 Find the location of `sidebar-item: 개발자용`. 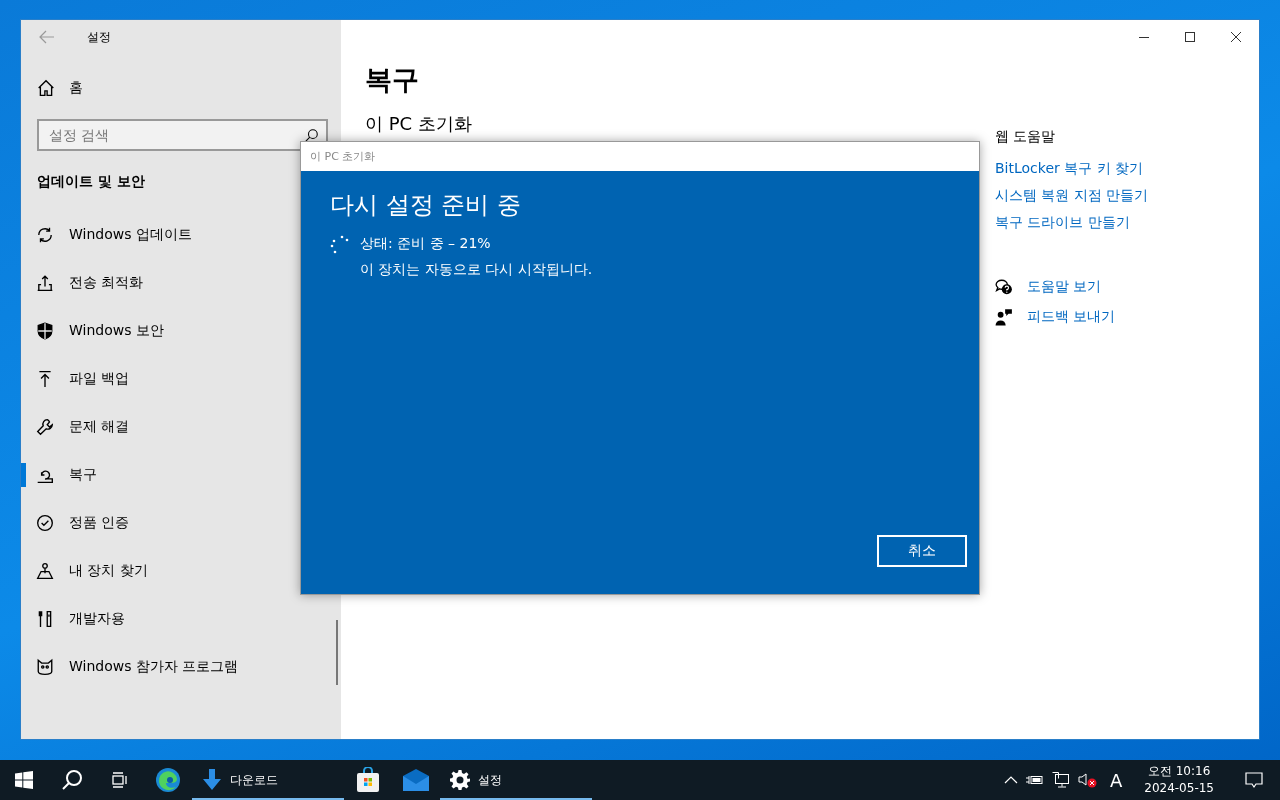

sidebar-item: 개발자용 is located at coordinates (181, 619).